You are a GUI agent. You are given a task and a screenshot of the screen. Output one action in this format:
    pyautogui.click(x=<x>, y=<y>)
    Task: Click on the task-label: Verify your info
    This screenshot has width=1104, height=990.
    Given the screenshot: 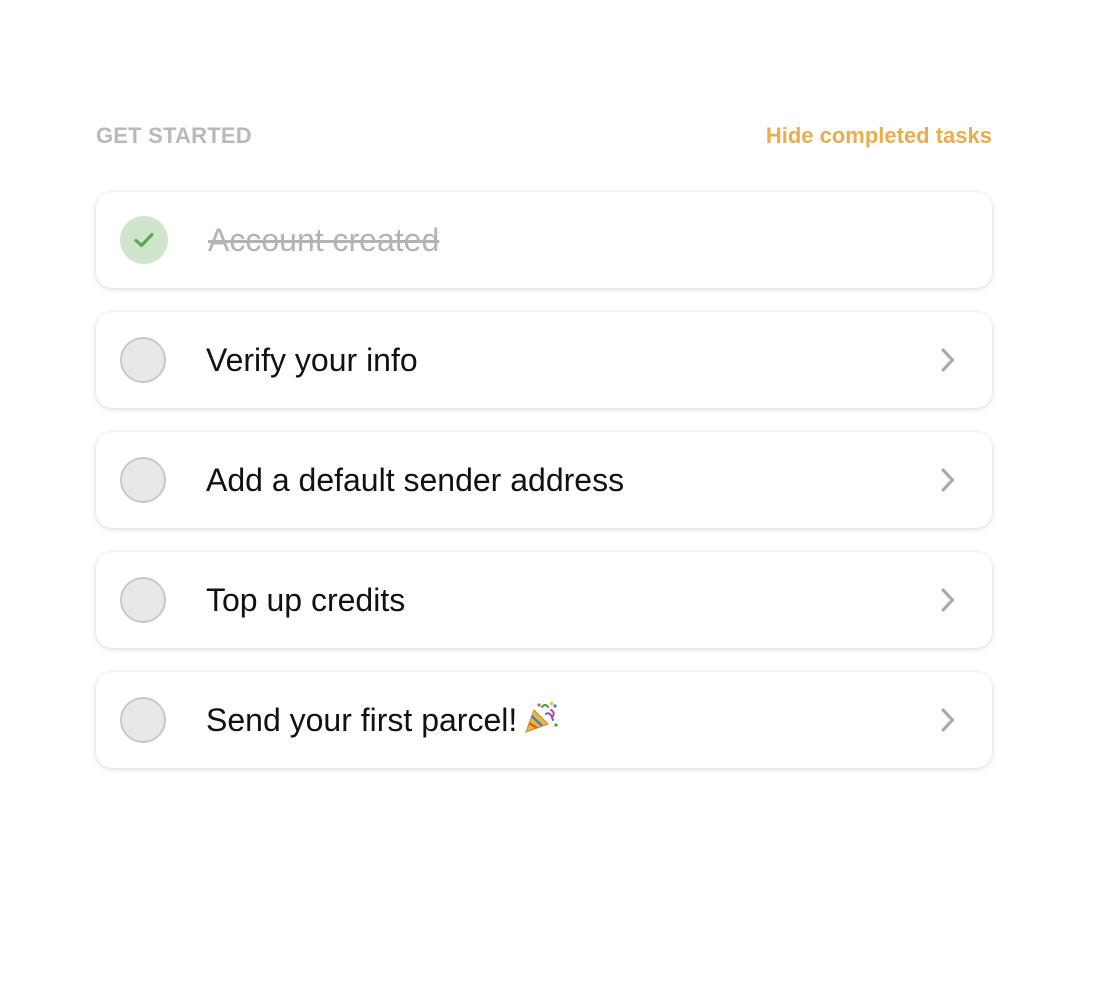 What is the action you would take?
    pyautogui.click(x=312, y=359)
    